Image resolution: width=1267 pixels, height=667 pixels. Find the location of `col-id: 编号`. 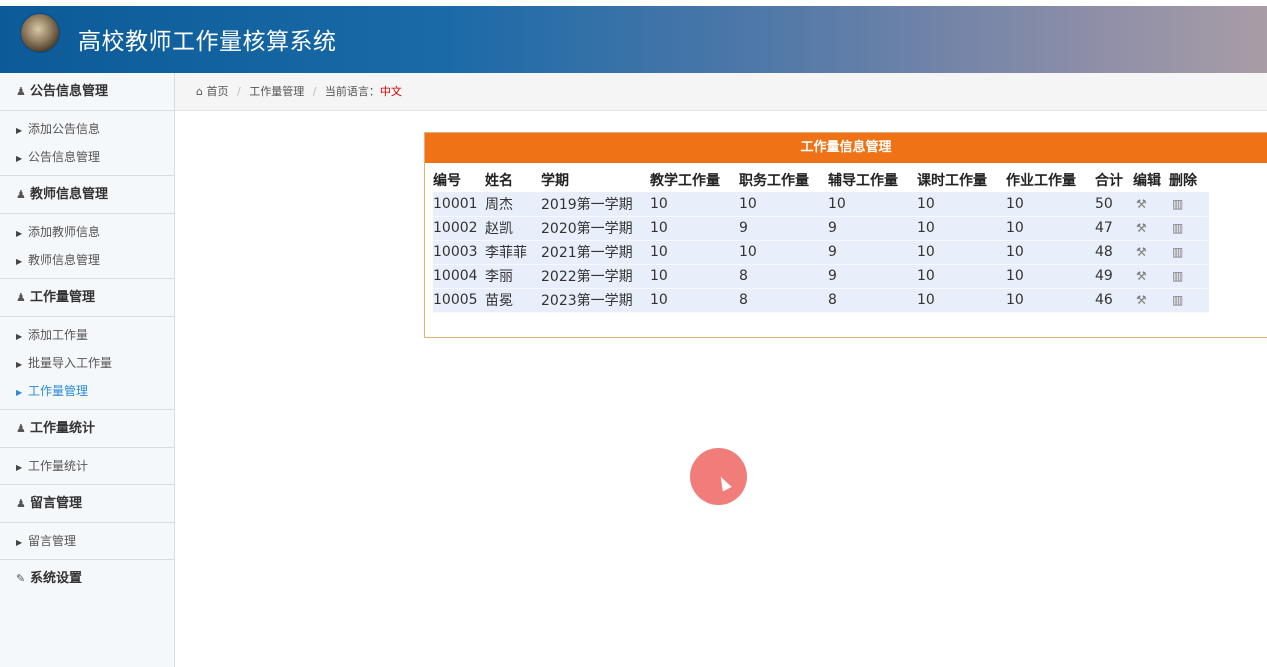

col-id: 编号 is located at coordinates (447, 180).